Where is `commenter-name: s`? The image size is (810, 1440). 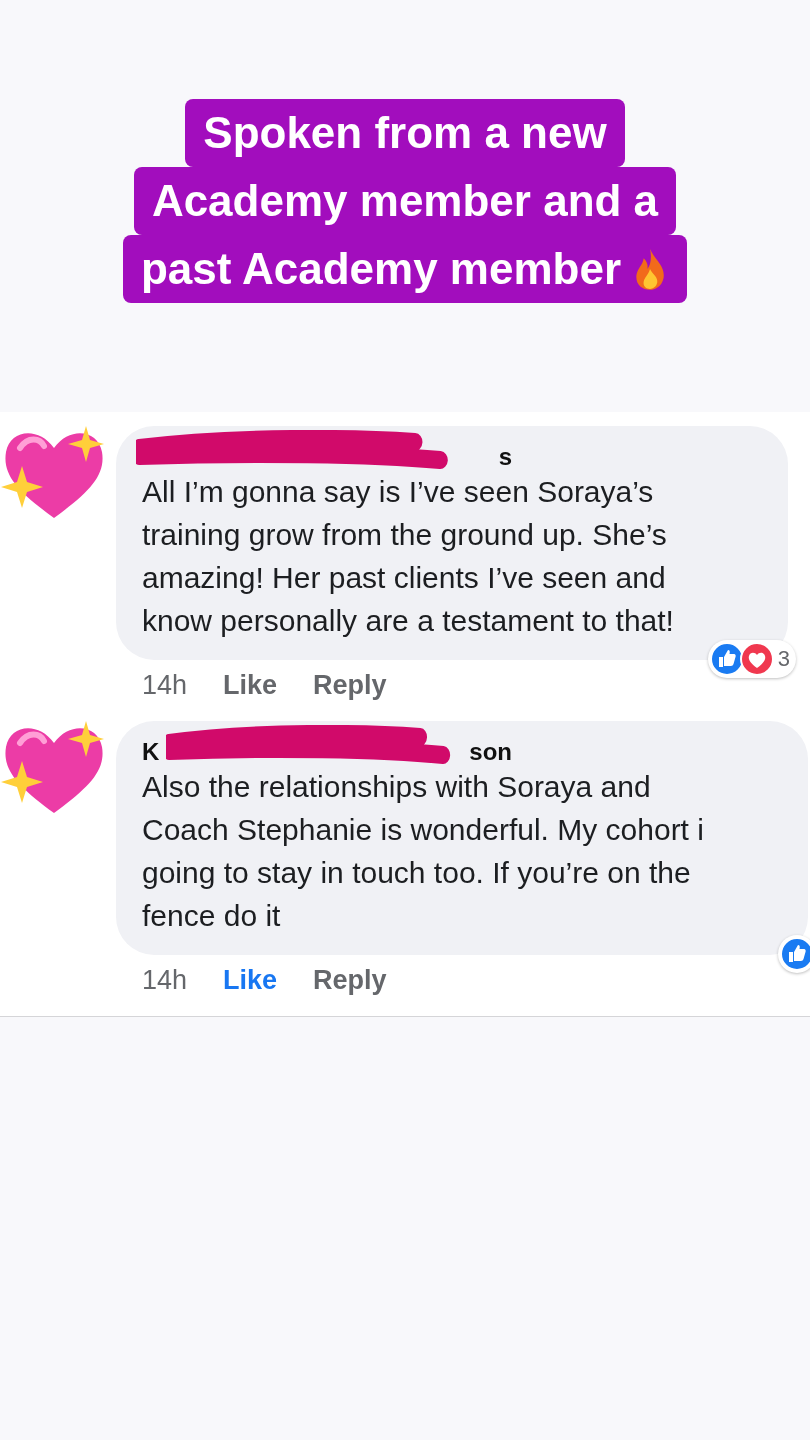
commenter-name: s is located at coordinates (505, 457).